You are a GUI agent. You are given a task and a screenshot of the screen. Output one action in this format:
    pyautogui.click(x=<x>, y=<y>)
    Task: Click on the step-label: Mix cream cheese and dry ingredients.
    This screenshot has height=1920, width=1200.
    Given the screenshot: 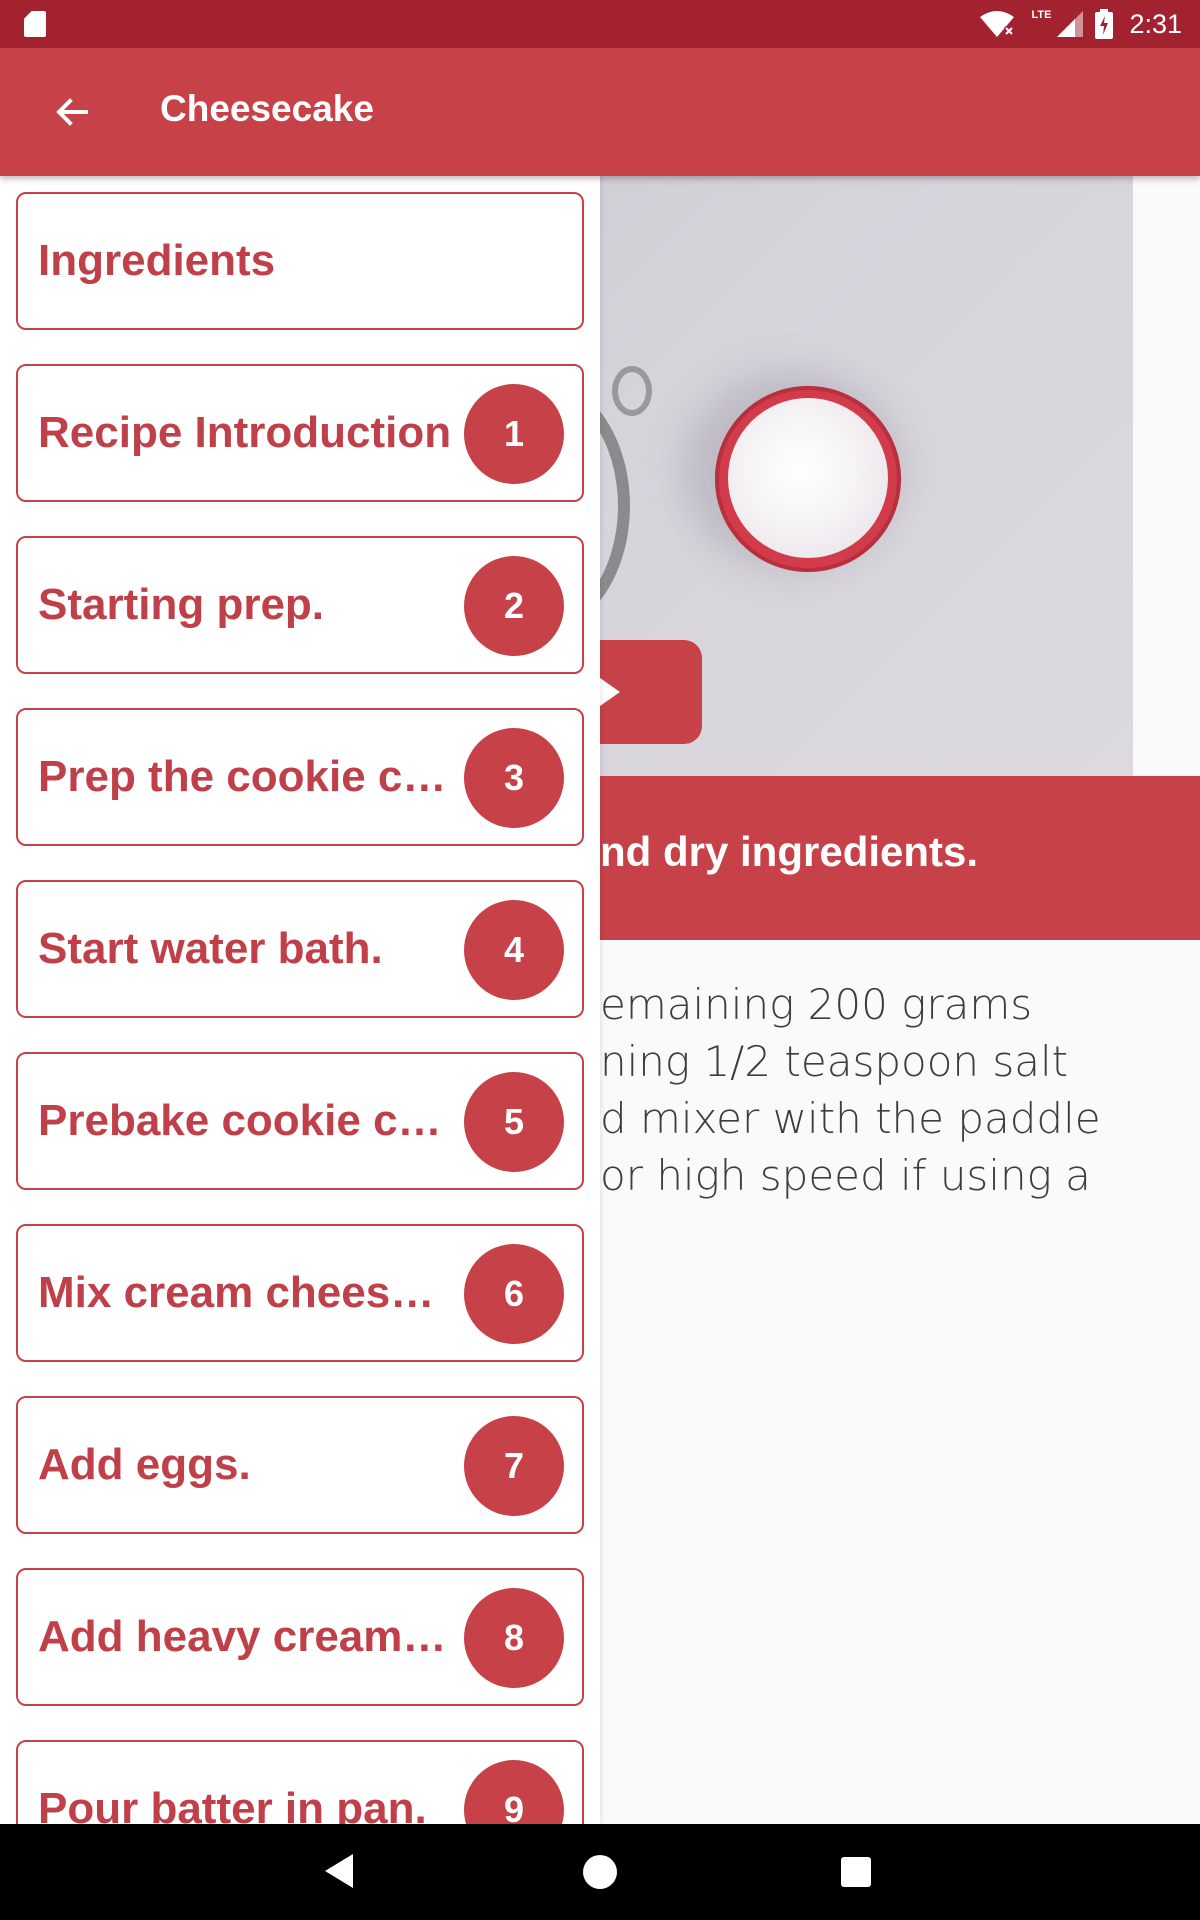 What is the action you would take?
    pyautogui.click(x=248, y=1292)
    